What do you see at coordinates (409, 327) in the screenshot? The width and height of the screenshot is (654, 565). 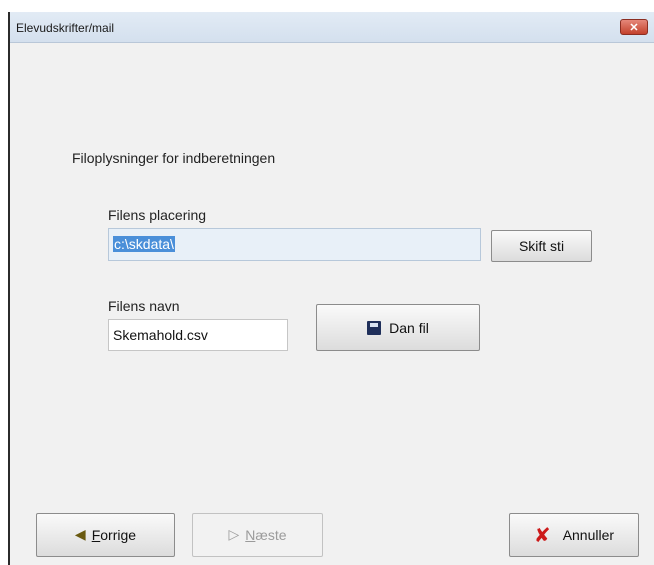 I see `create-file-label: Dan fil` at bounding box center [409, 327].